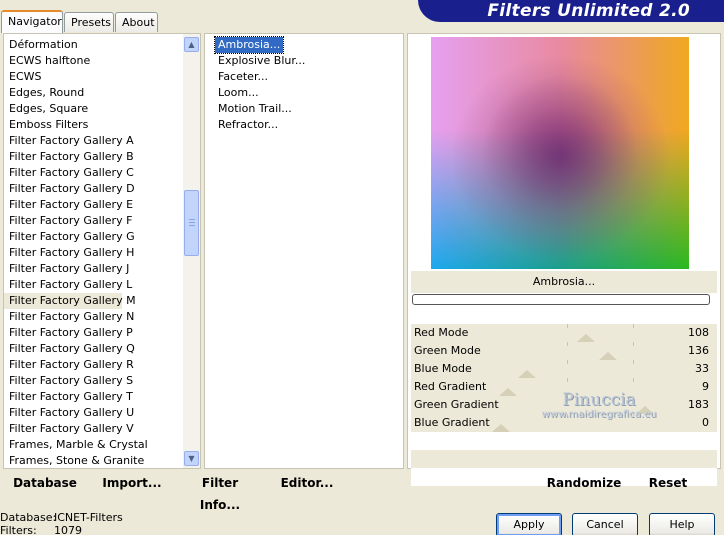 The width and height of the screenshot is (724, 535). What do you see at coordinates (564, 369) in the screenshot?
I see `parameter-slider: Blue Mode 33` at bounding box center [564, 369].